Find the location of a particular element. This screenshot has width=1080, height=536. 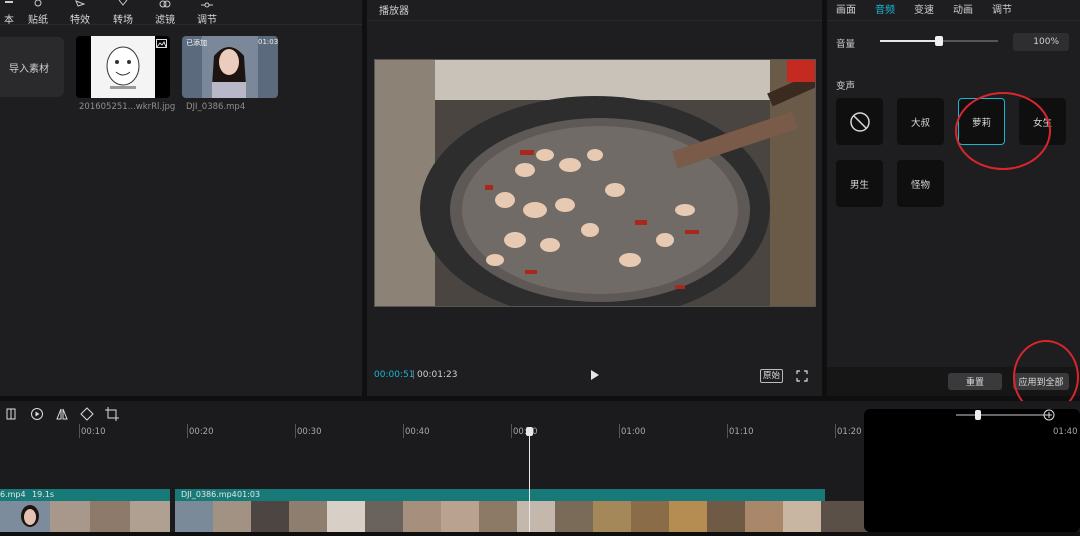

voice-label: 男生 is located at coordinates (859, 185).